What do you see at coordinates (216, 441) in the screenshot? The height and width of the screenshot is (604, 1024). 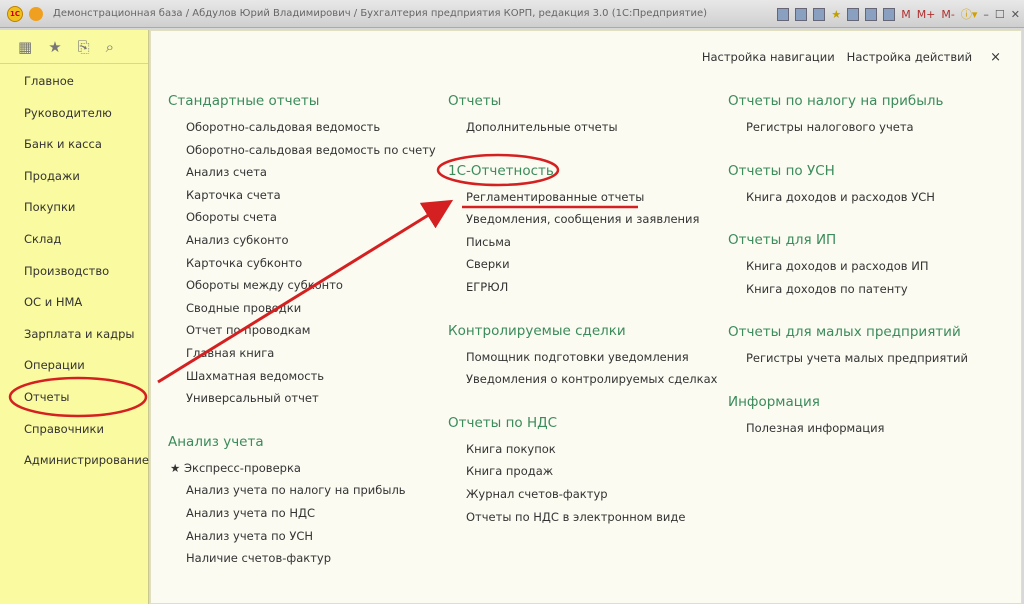 I see `section-heading: Анализ учета` at bounding box center [216, 441].